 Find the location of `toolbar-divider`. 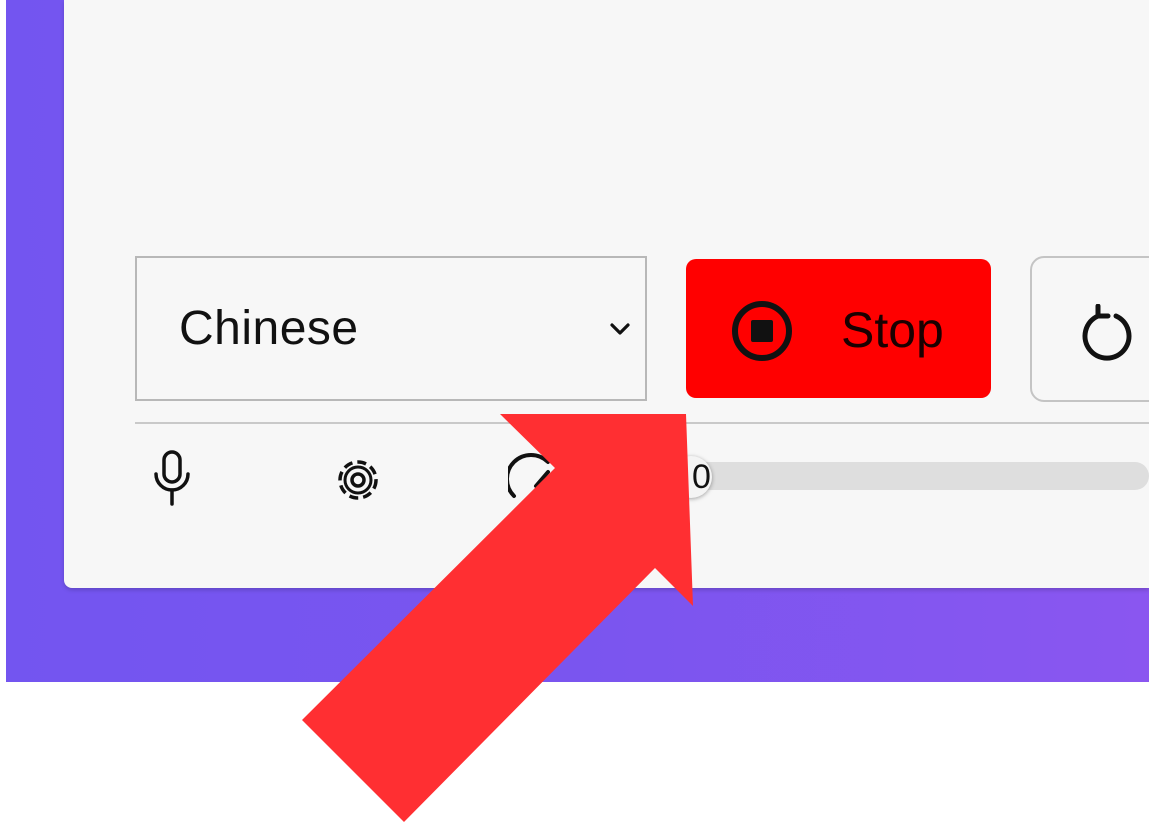

toolbar-divider is located at coordinates (642, 423).